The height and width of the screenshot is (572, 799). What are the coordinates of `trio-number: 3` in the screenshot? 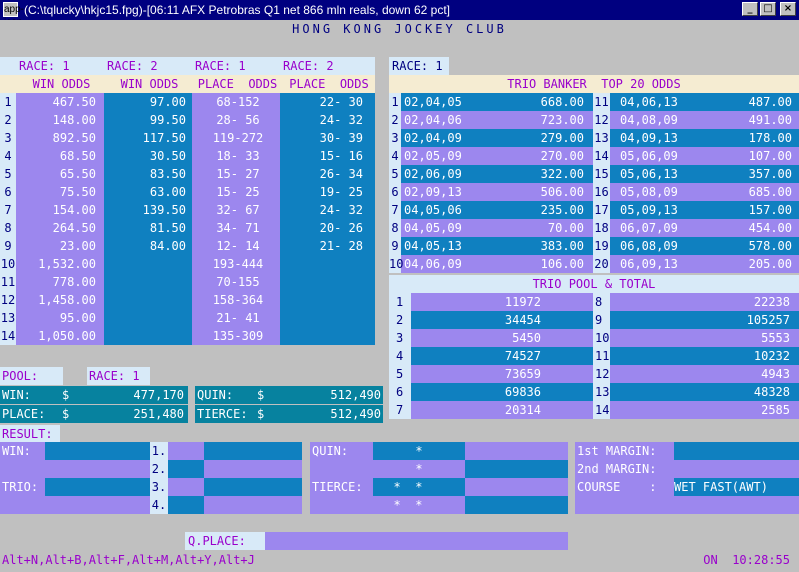 It's located at (395, 138).